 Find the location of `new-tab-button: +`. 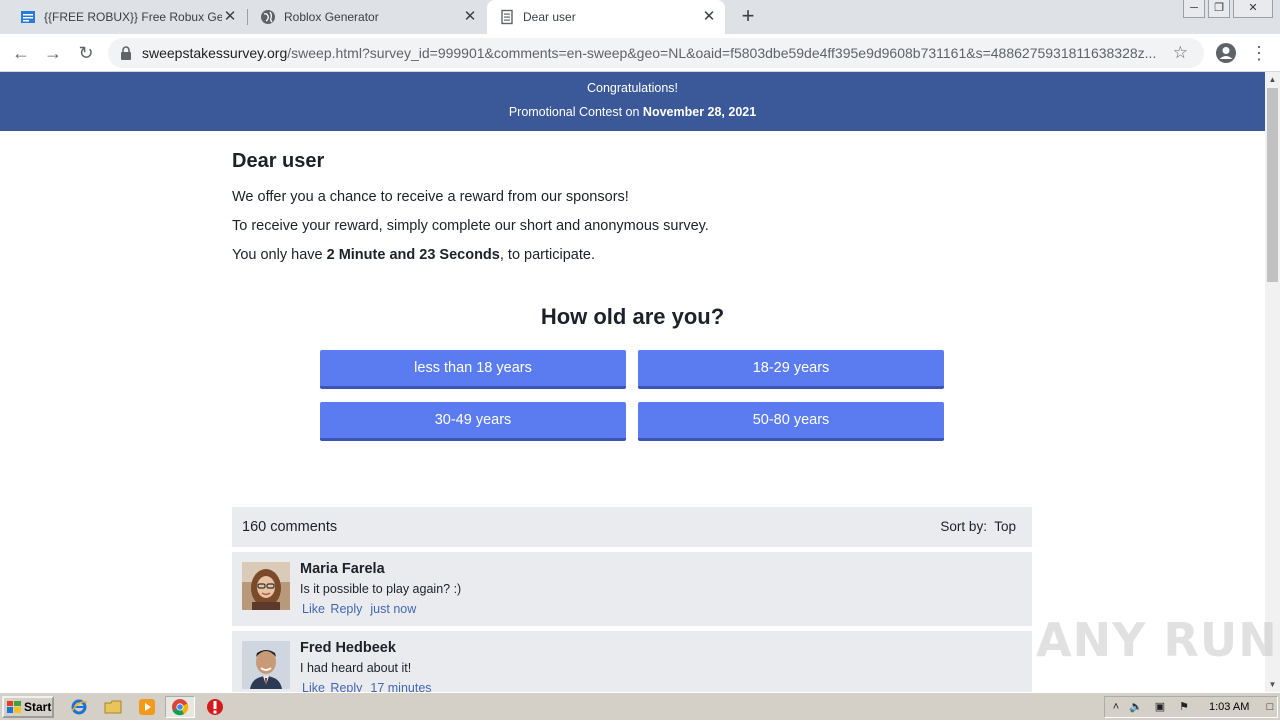

new-tab-button: + is located at coordinates (748, 17).